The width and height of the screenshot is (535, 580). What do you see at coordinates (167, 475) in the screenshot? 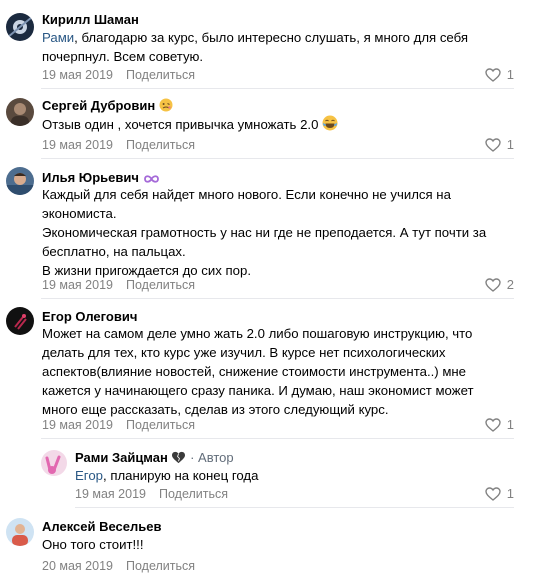
I see `comment-text: Егор, планирую на конец года` at bounding box center [167, 475].